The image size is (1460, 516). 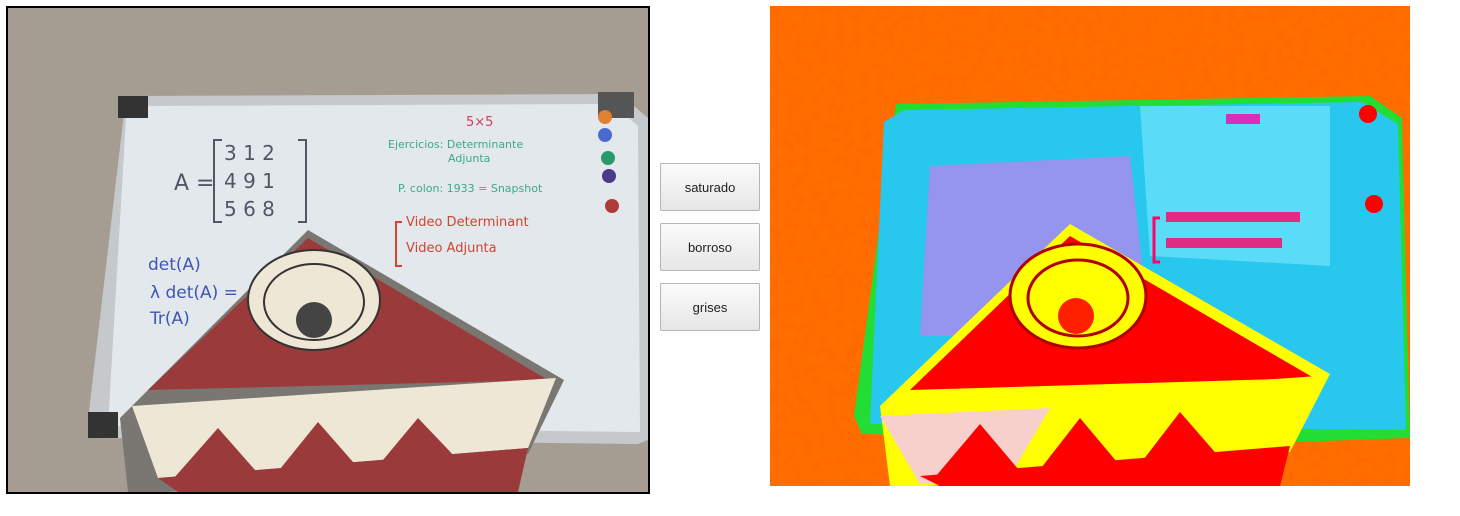 What do you see at coordinates (194, 183) in the screenshot?
I see `matrix-label: A =` at bounding box center [194, 183].